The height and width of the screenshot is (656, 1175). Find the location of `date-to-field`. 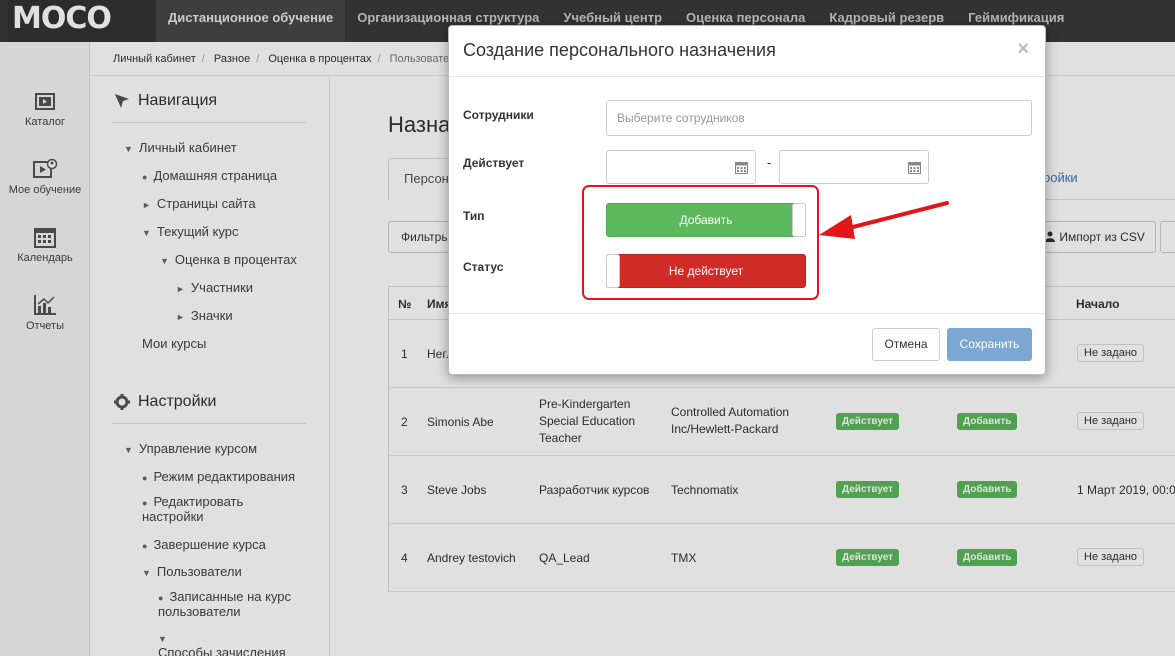

date-to-field is located at coordinates (854, 167).